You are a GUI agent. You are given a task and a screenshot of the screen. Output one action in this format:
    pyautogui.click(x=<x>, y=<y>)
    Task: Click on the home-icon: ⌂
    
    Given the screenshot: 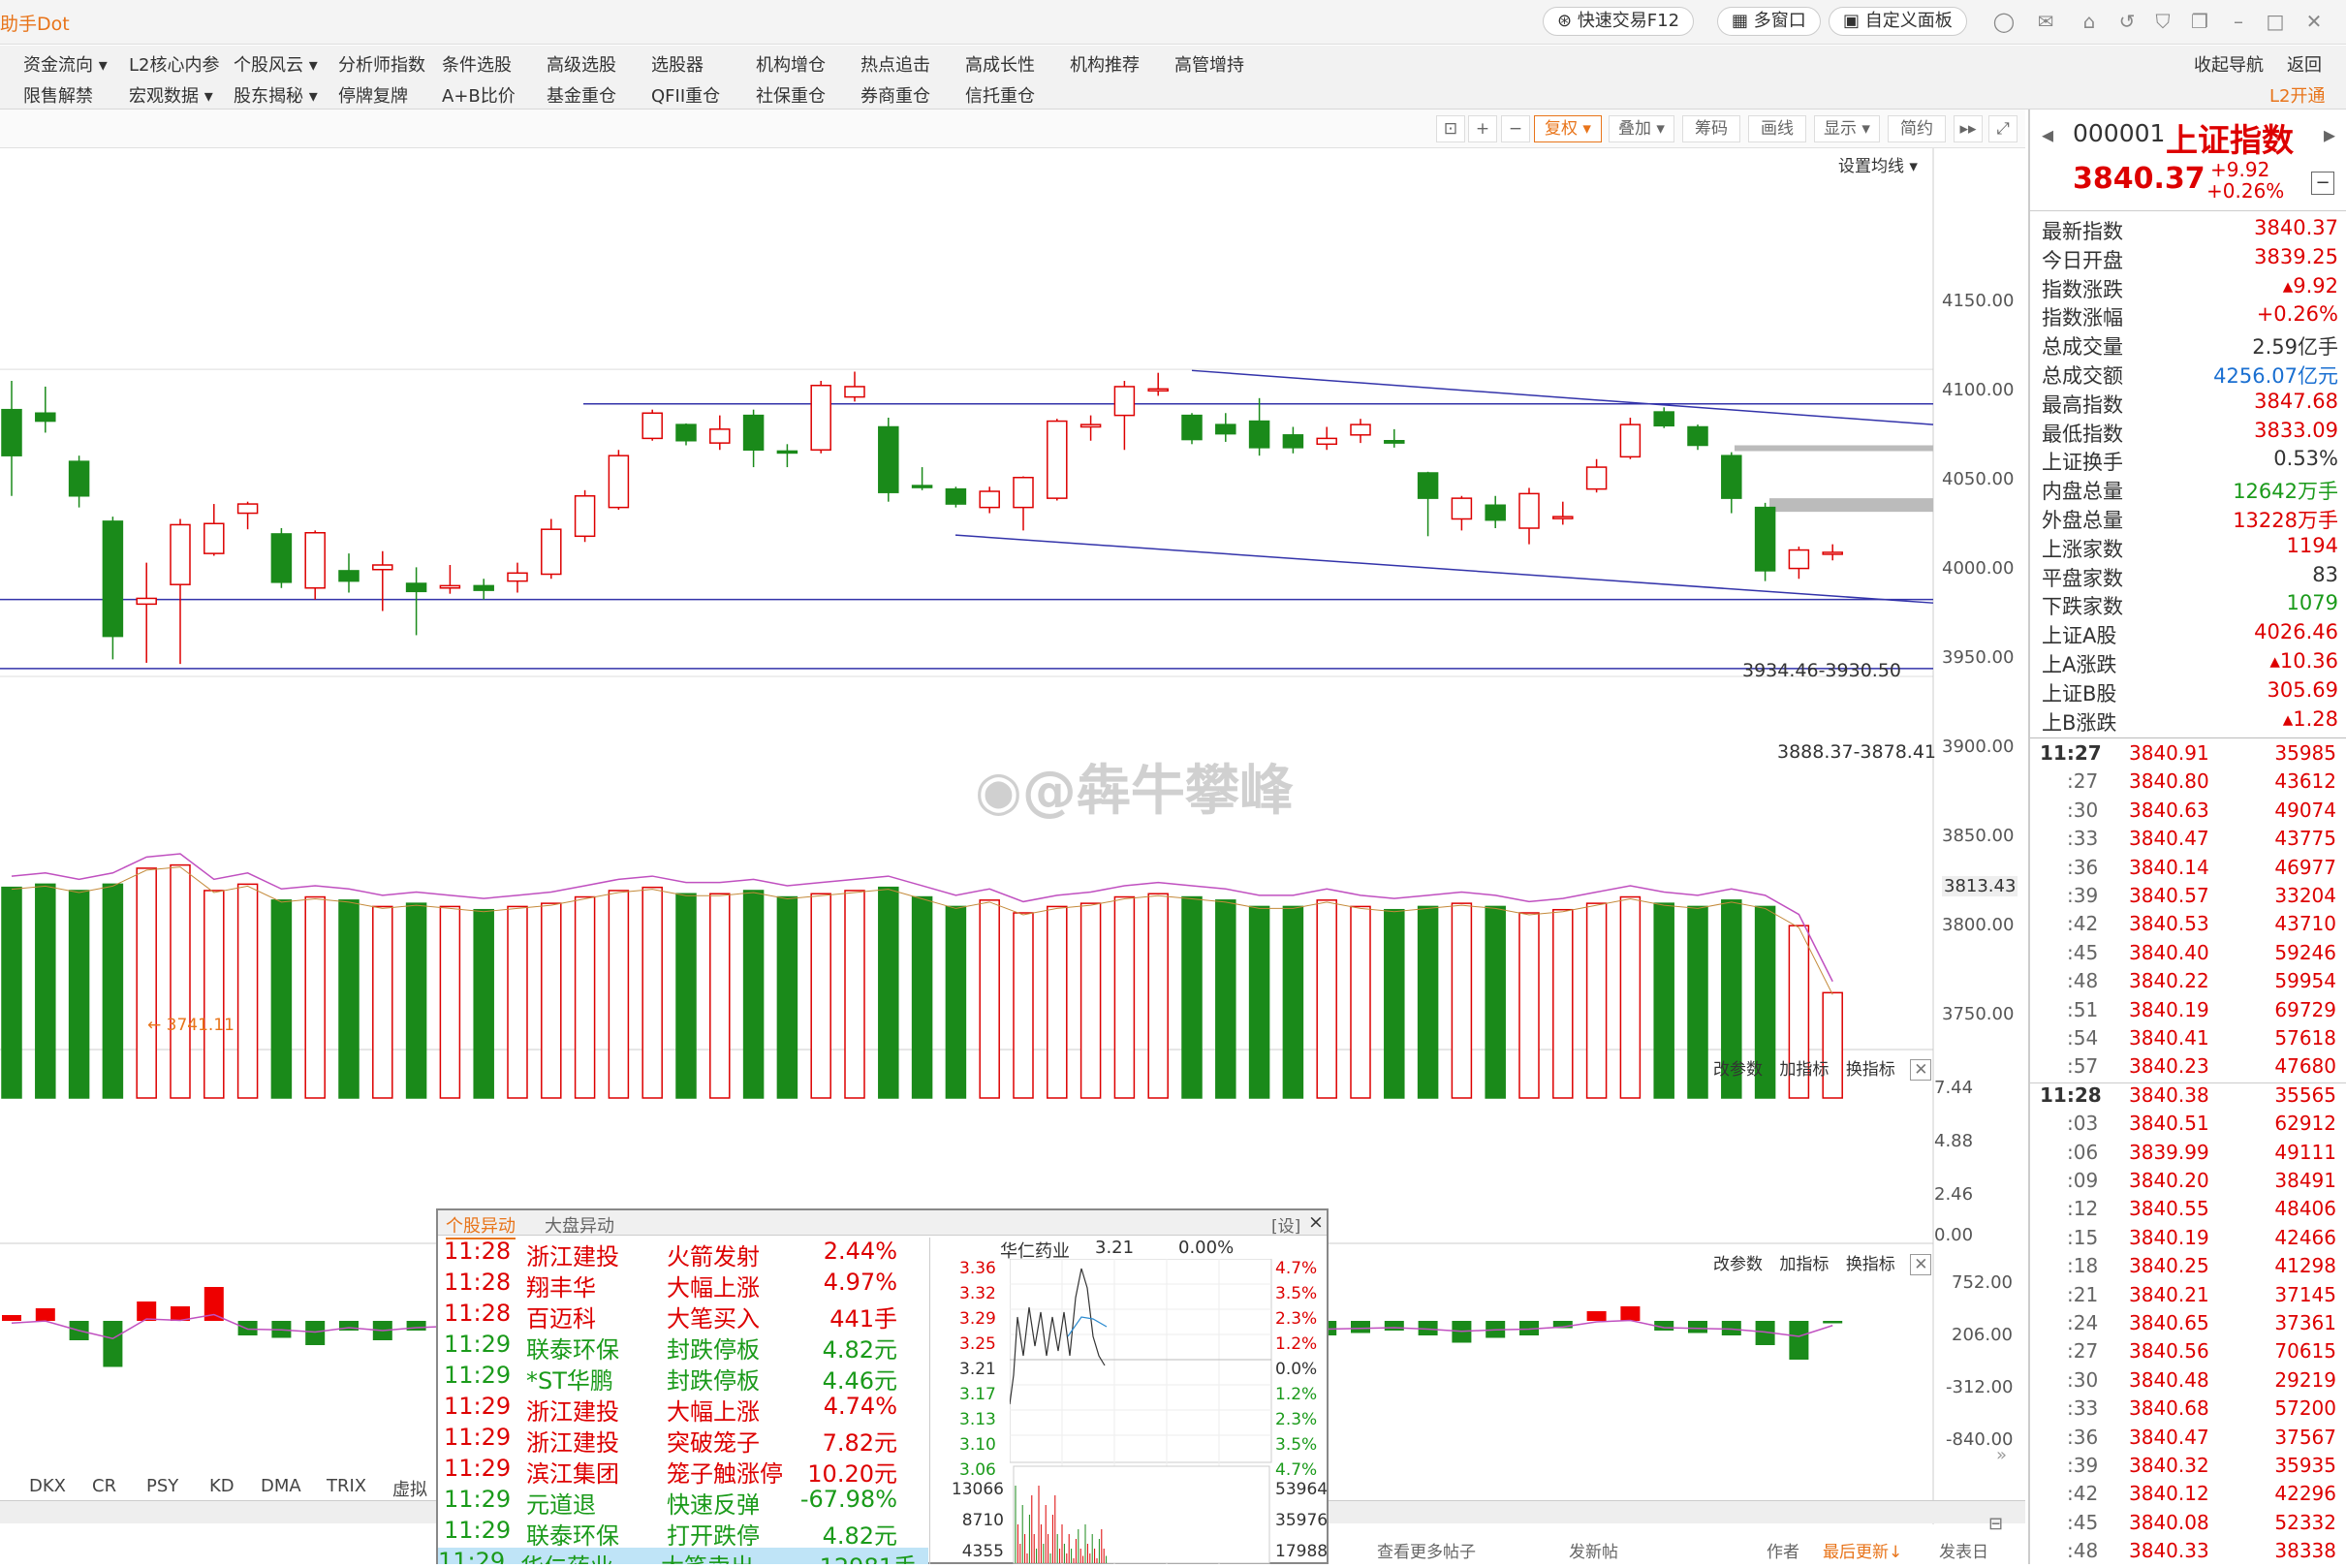 What is the action you would take?
    pyautogui.click(x=2089, y=21)
    